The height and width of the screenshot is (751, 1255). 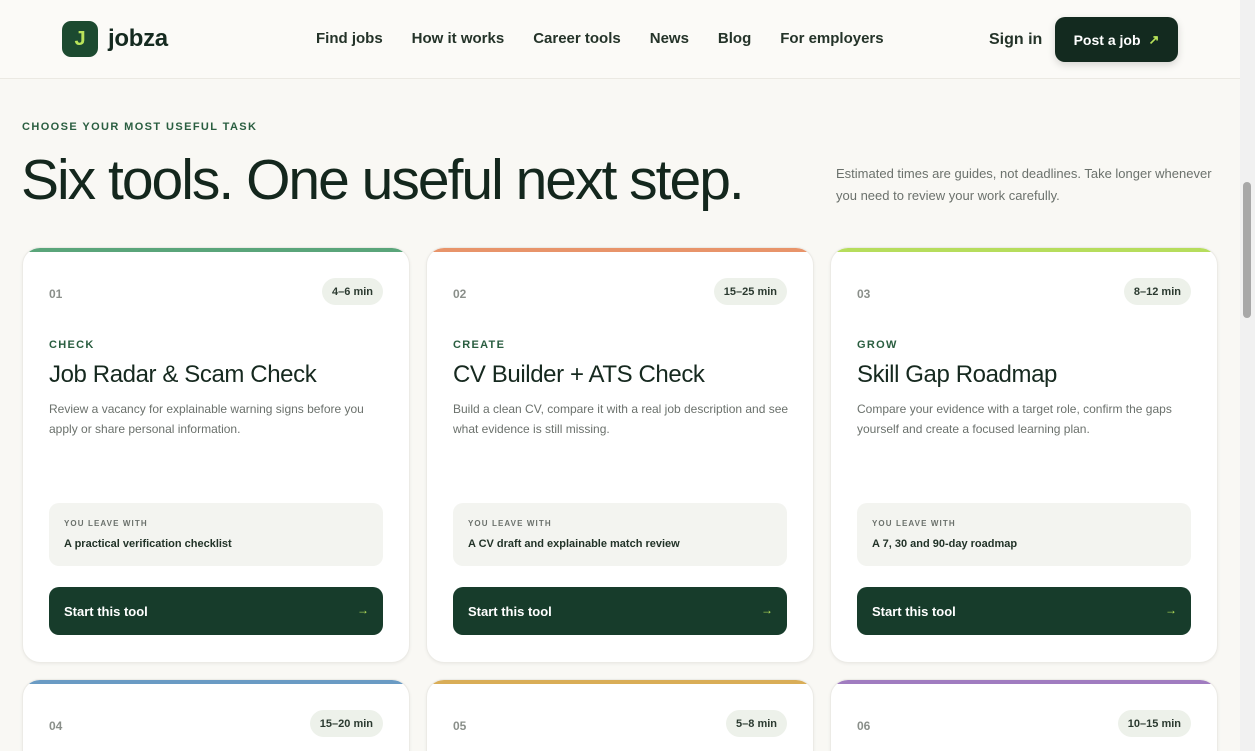 What do you see at coordinates (460, 726) in the screenshot?
I see `card-number: 05` at bounding box center [460, 726].